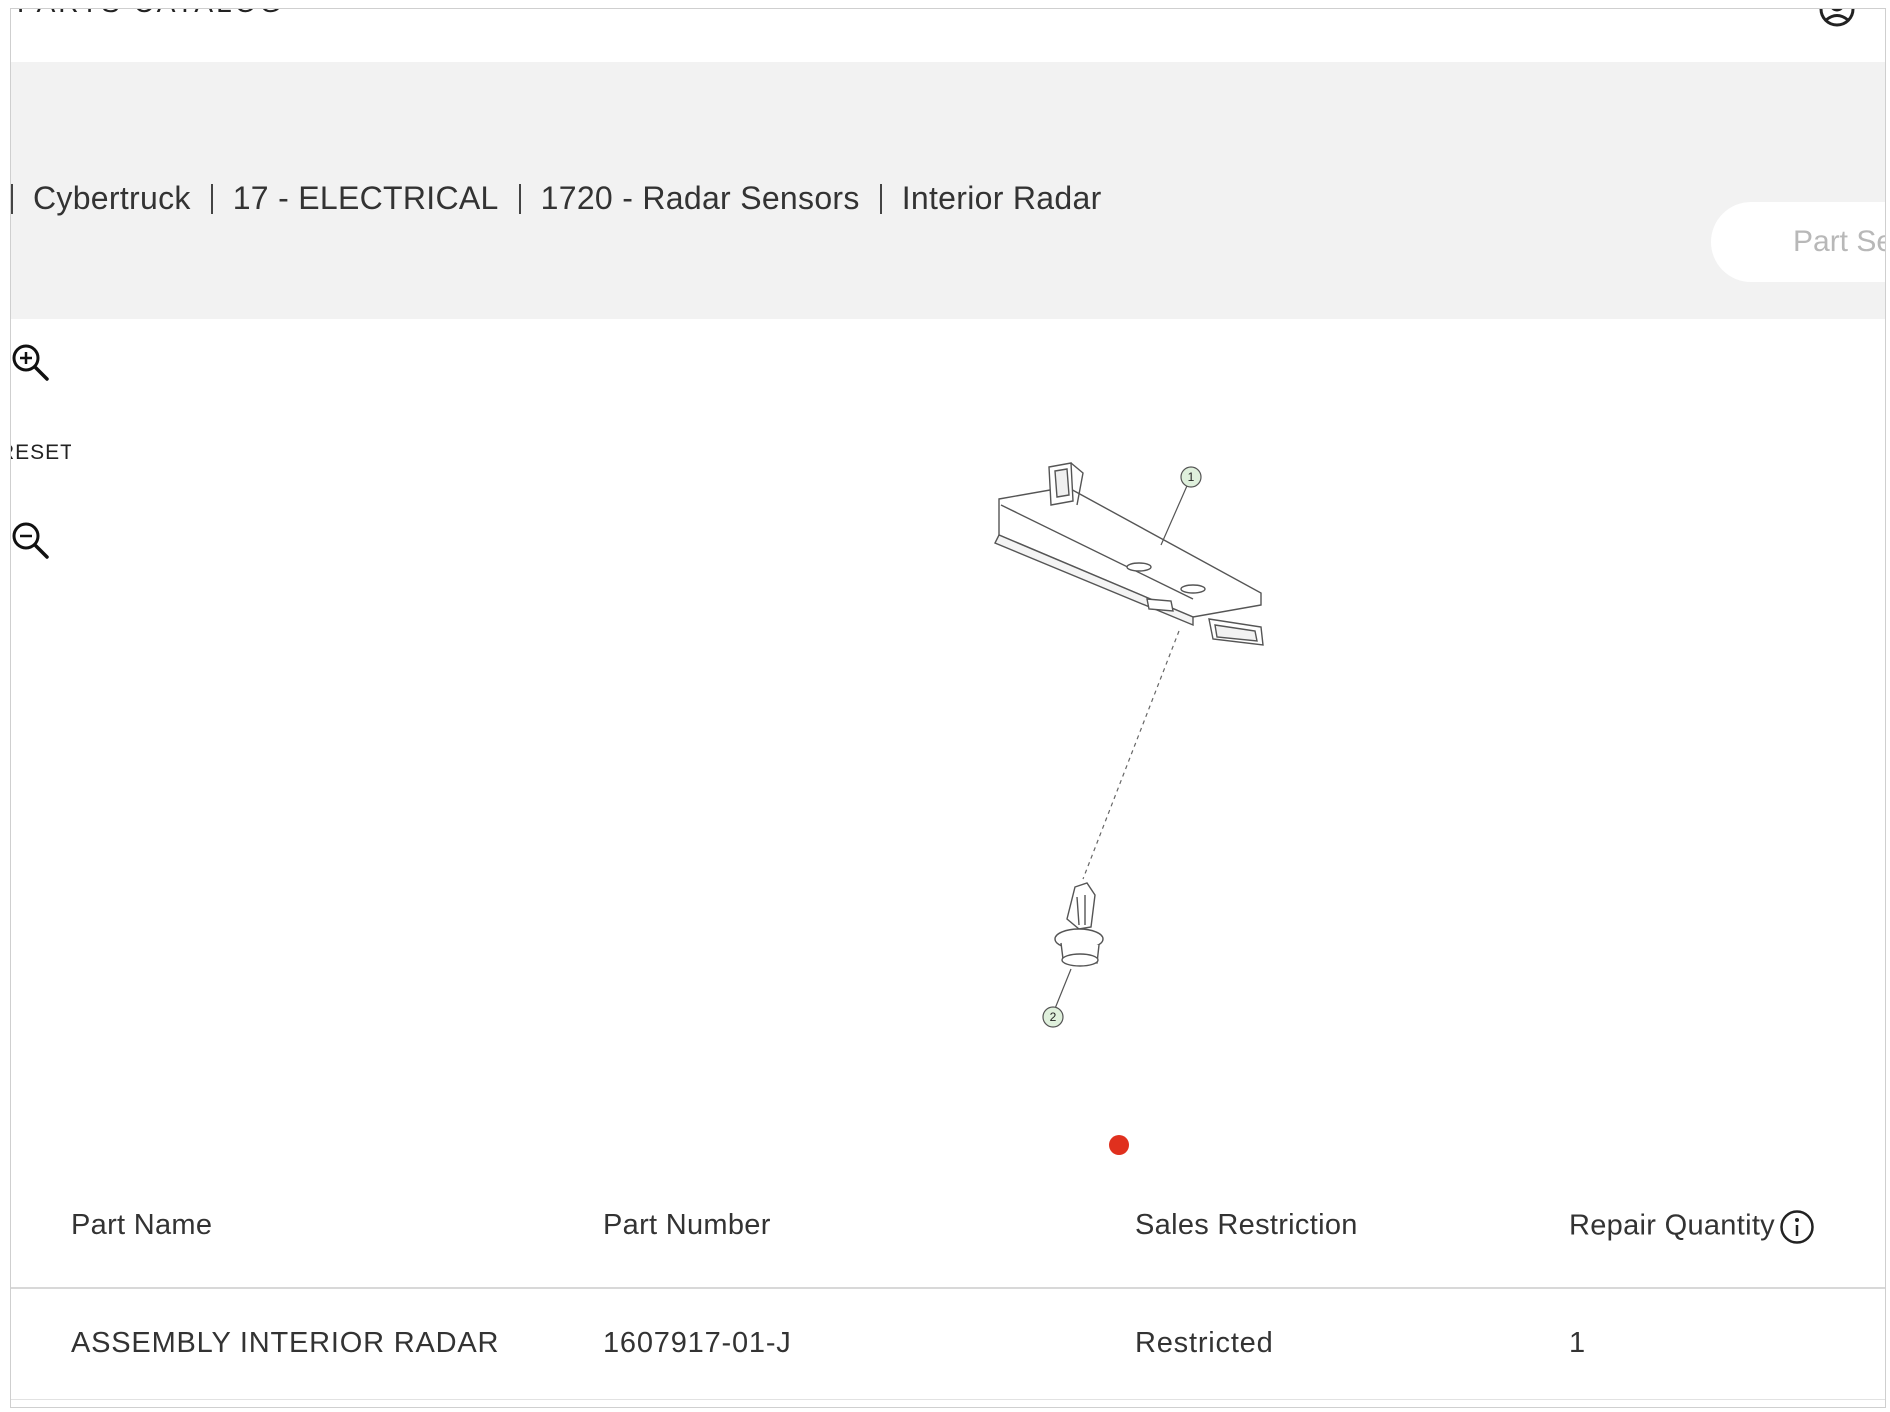 The image size is (1890, 1412). Describe the element at coordinates (1577, 1343) in the screenshot. I see `cell-repair-quantity: 1` at that location.